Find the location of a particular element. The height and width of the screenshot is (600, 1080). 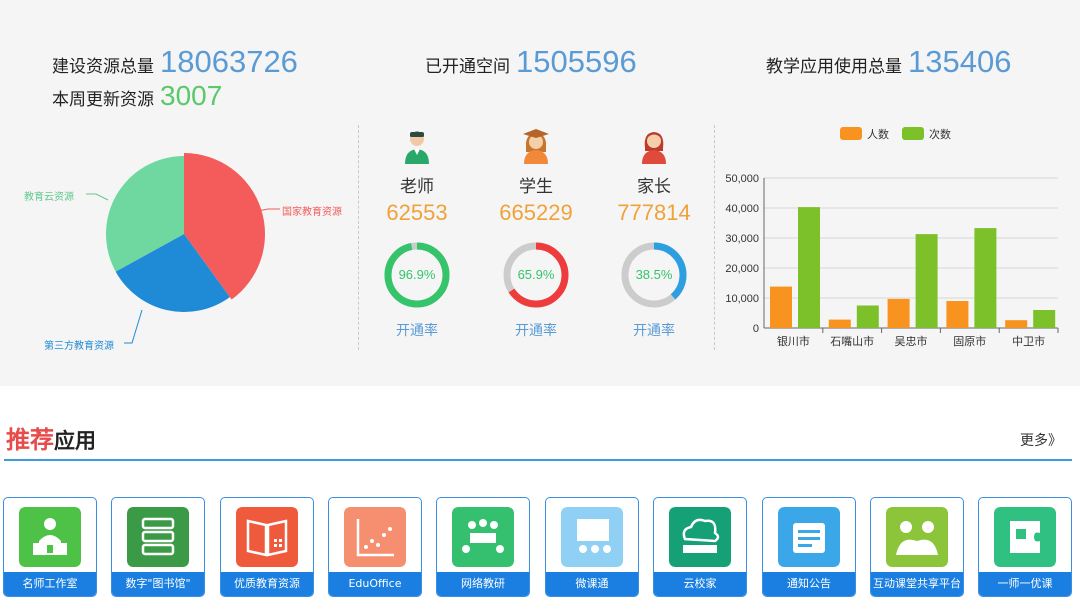

y-tick-label: 10,000 is located at coordinates (742, 299).